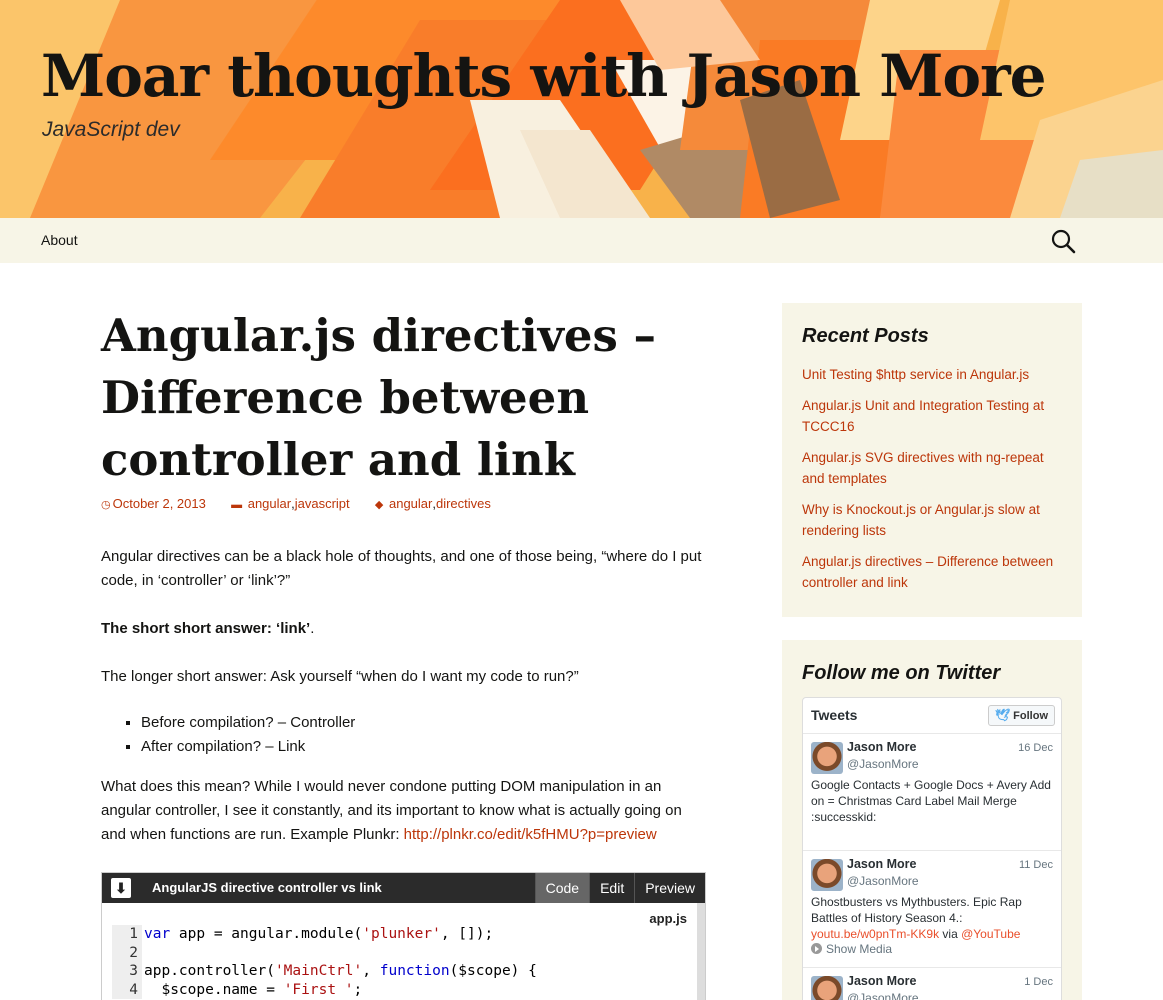 Image resolution: width=1163 pixels, height=1000 pixels. I want to click on code-text: var app = angular.module('plunker', []);, so click(319, 934).